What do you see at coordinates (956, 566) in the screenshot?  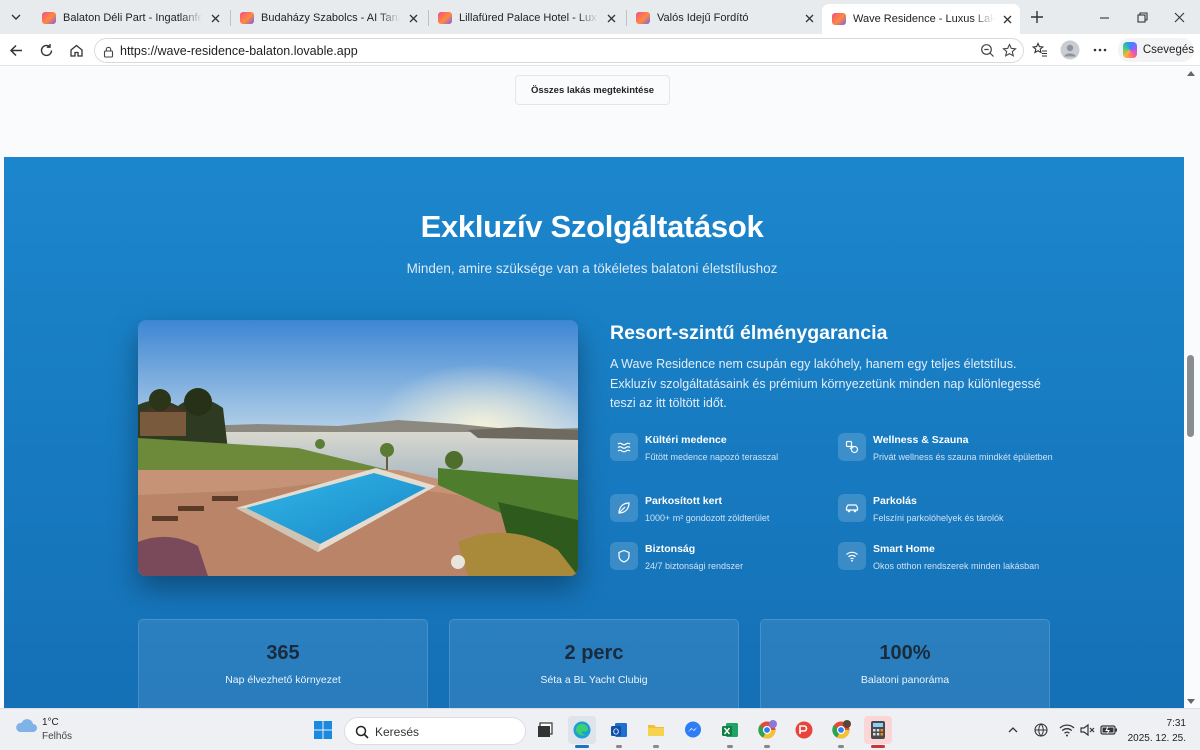 I see `feature-desc: Okos otthon rendszerek minden lakásban` at bounding box center [956, 566].